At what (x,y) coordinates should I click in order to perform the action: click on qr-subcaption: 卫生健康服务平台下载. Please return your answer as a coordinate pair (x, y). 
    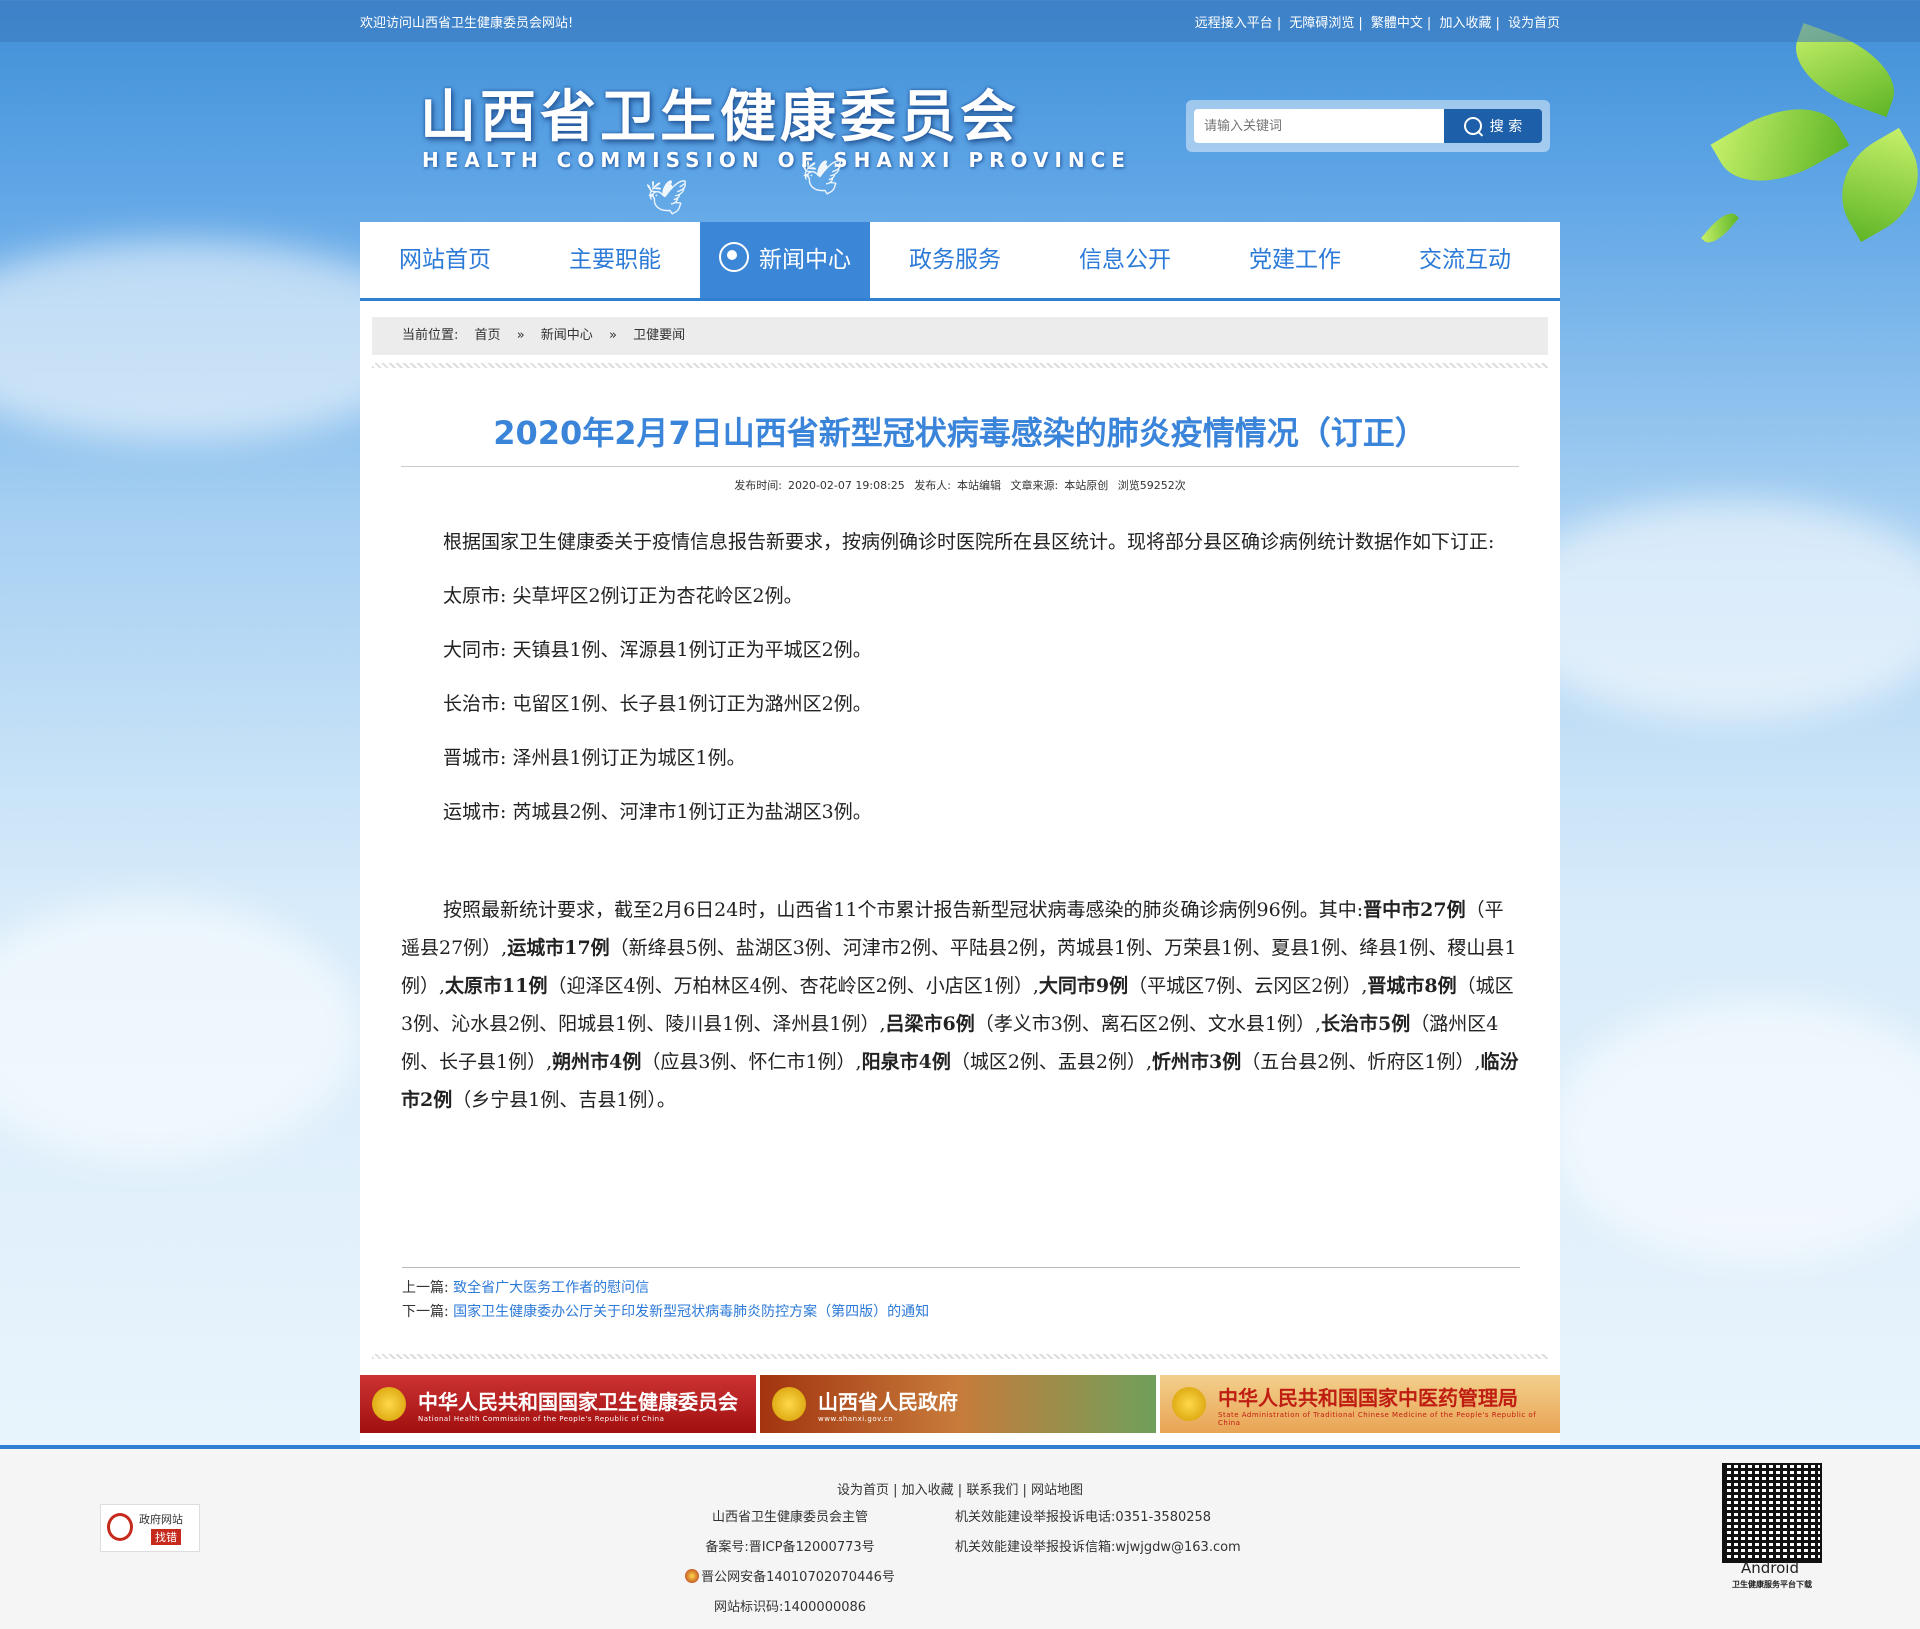
    Looking at the image, I should click on (1772, 1584).